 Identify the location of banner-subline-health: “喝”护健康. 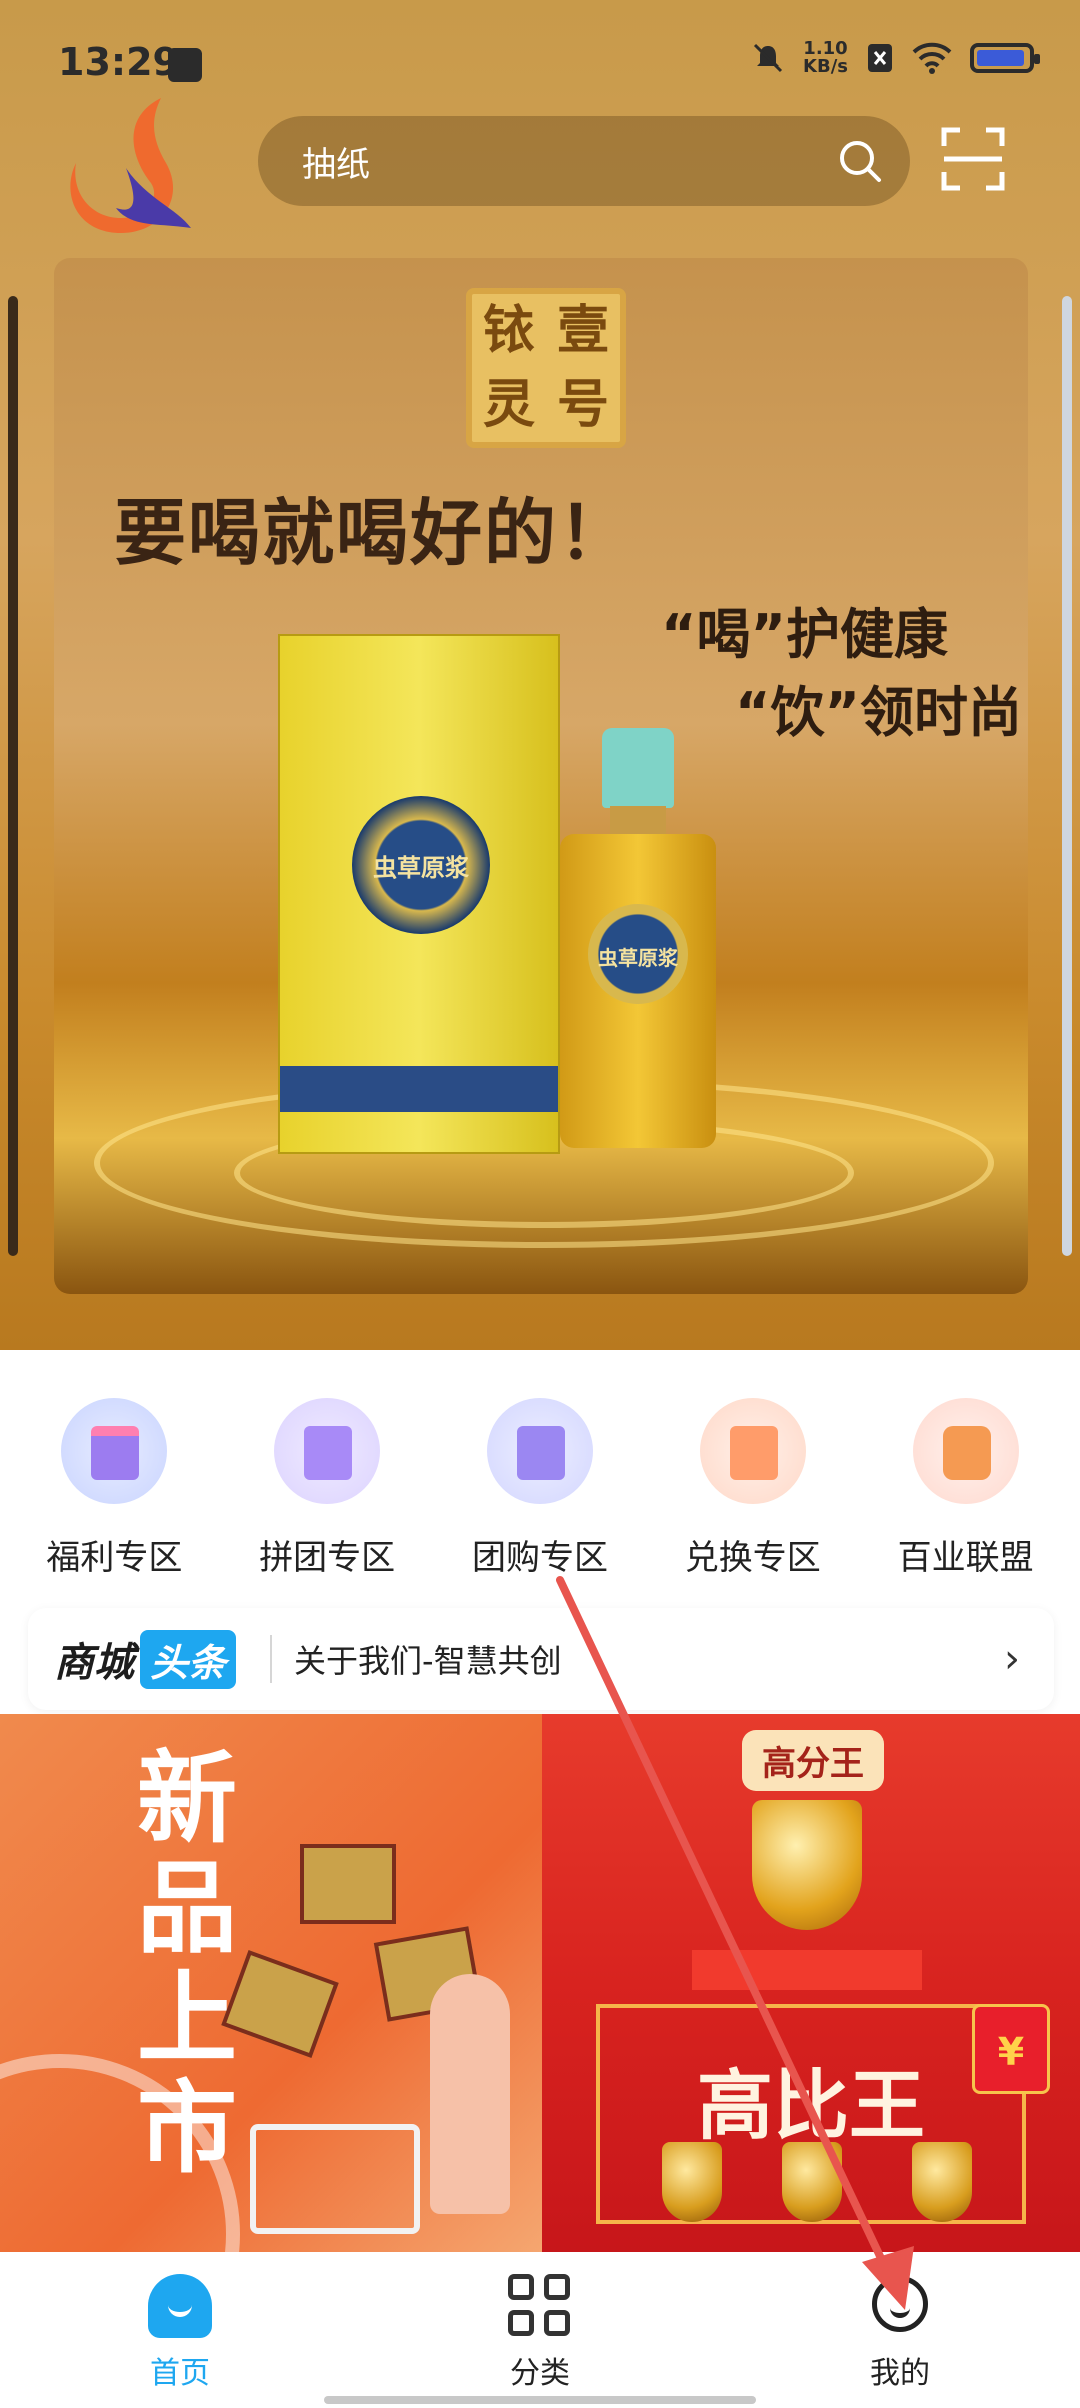
(804, 634).